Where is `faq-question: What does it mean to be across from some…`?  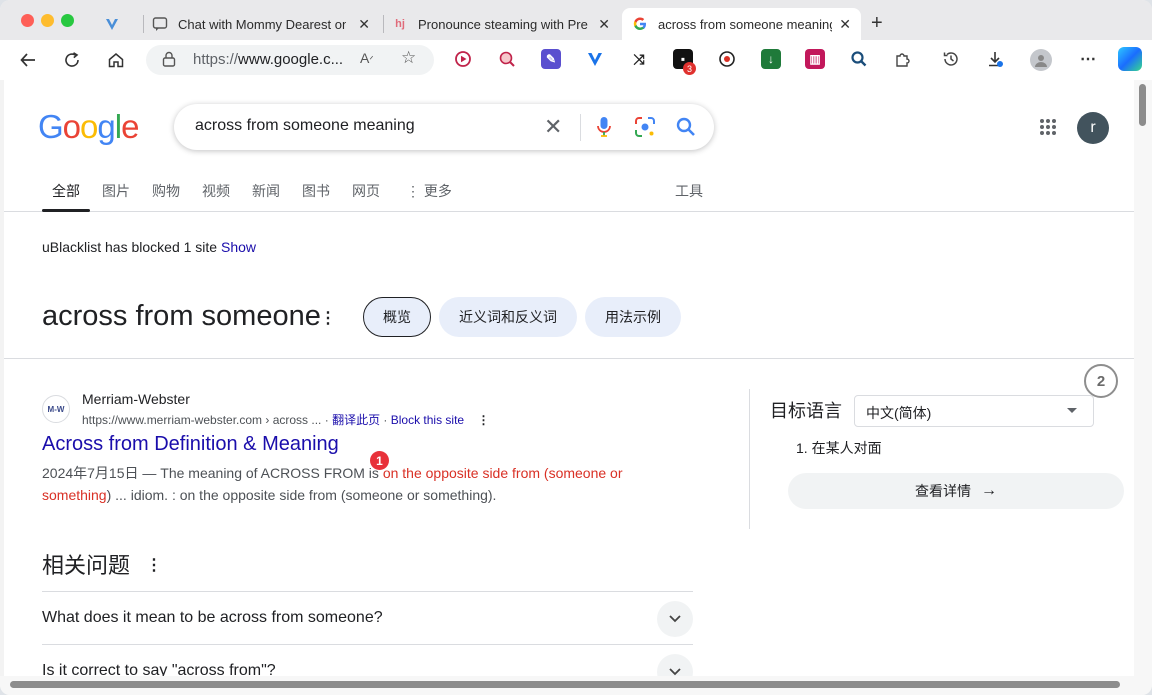
faq-question: What does it mean to be across from some… is located at coordinates (212, 617).